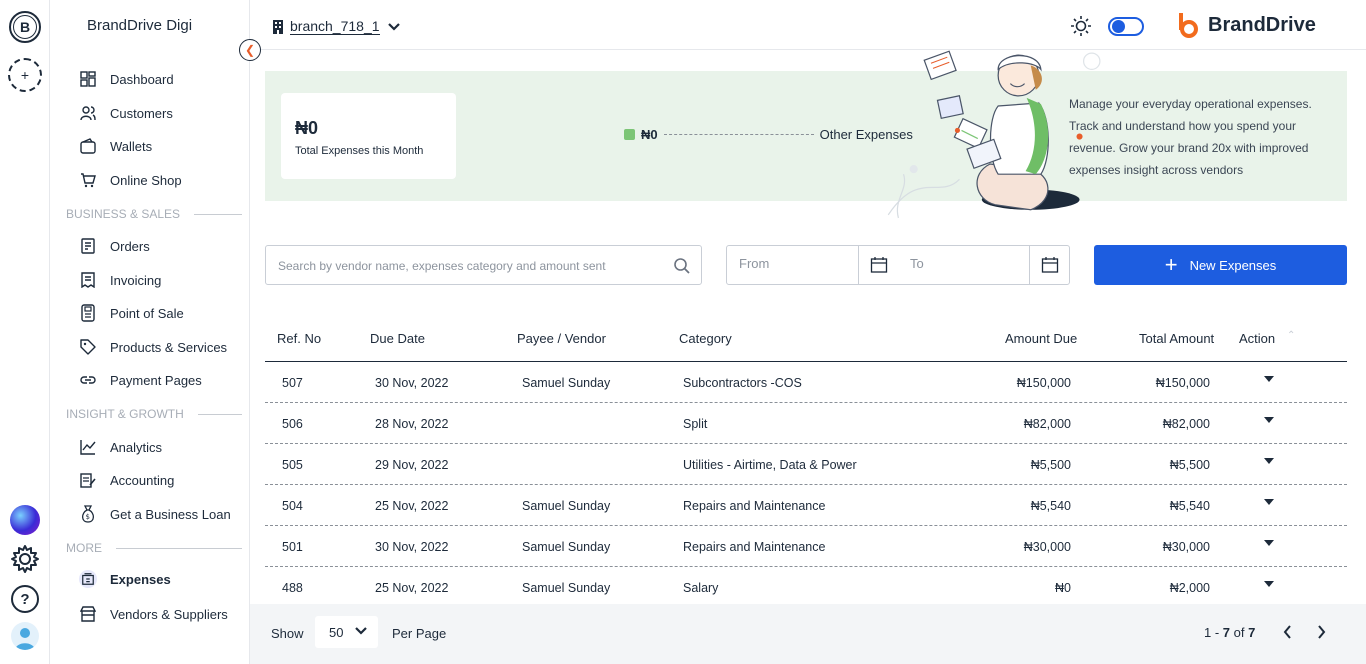 The image size is (1366, 664). Describe the element at coordinates (120, 280) in the screenshot. I see `sidebar-item-invoicing: Invoicing` at that location.